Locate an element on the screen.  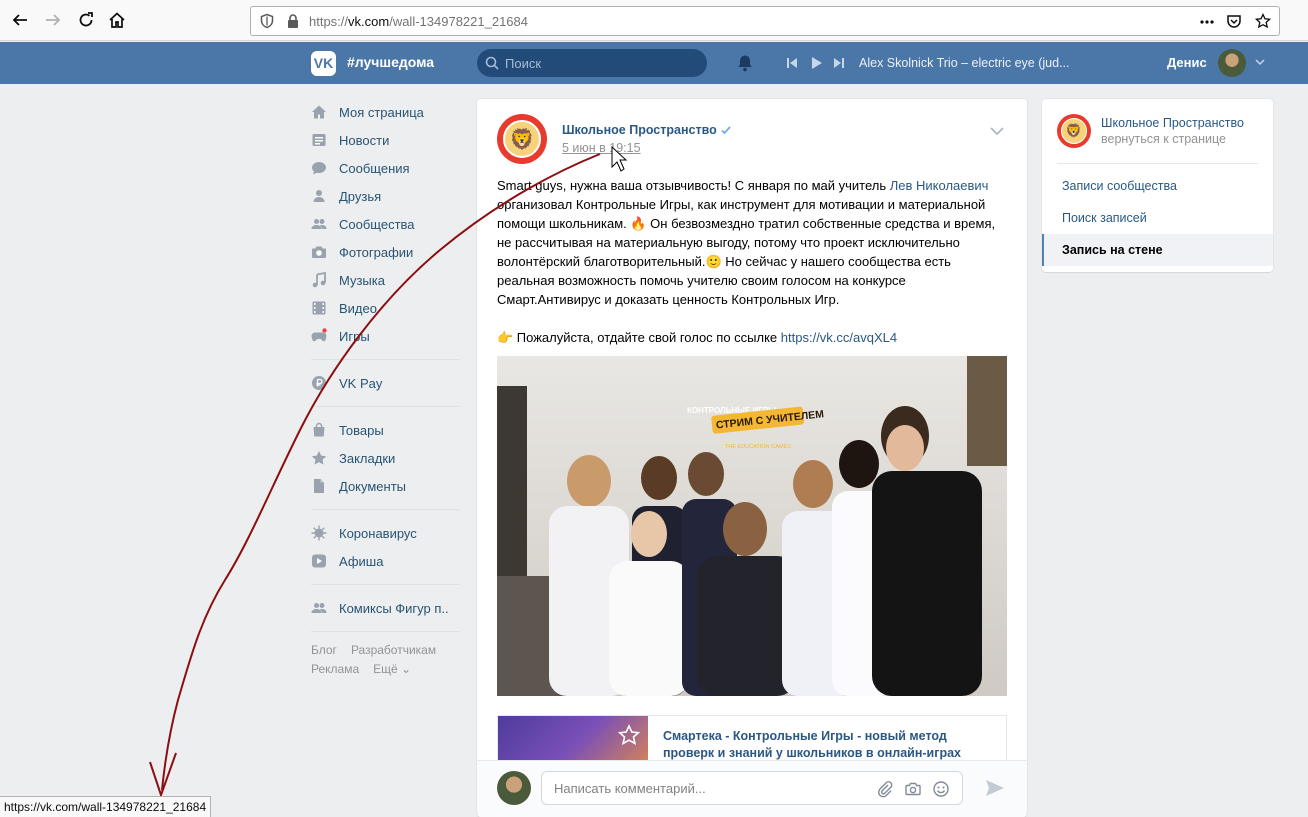
mention-link: Лев Николаевич is located at coordinates (939, 185).